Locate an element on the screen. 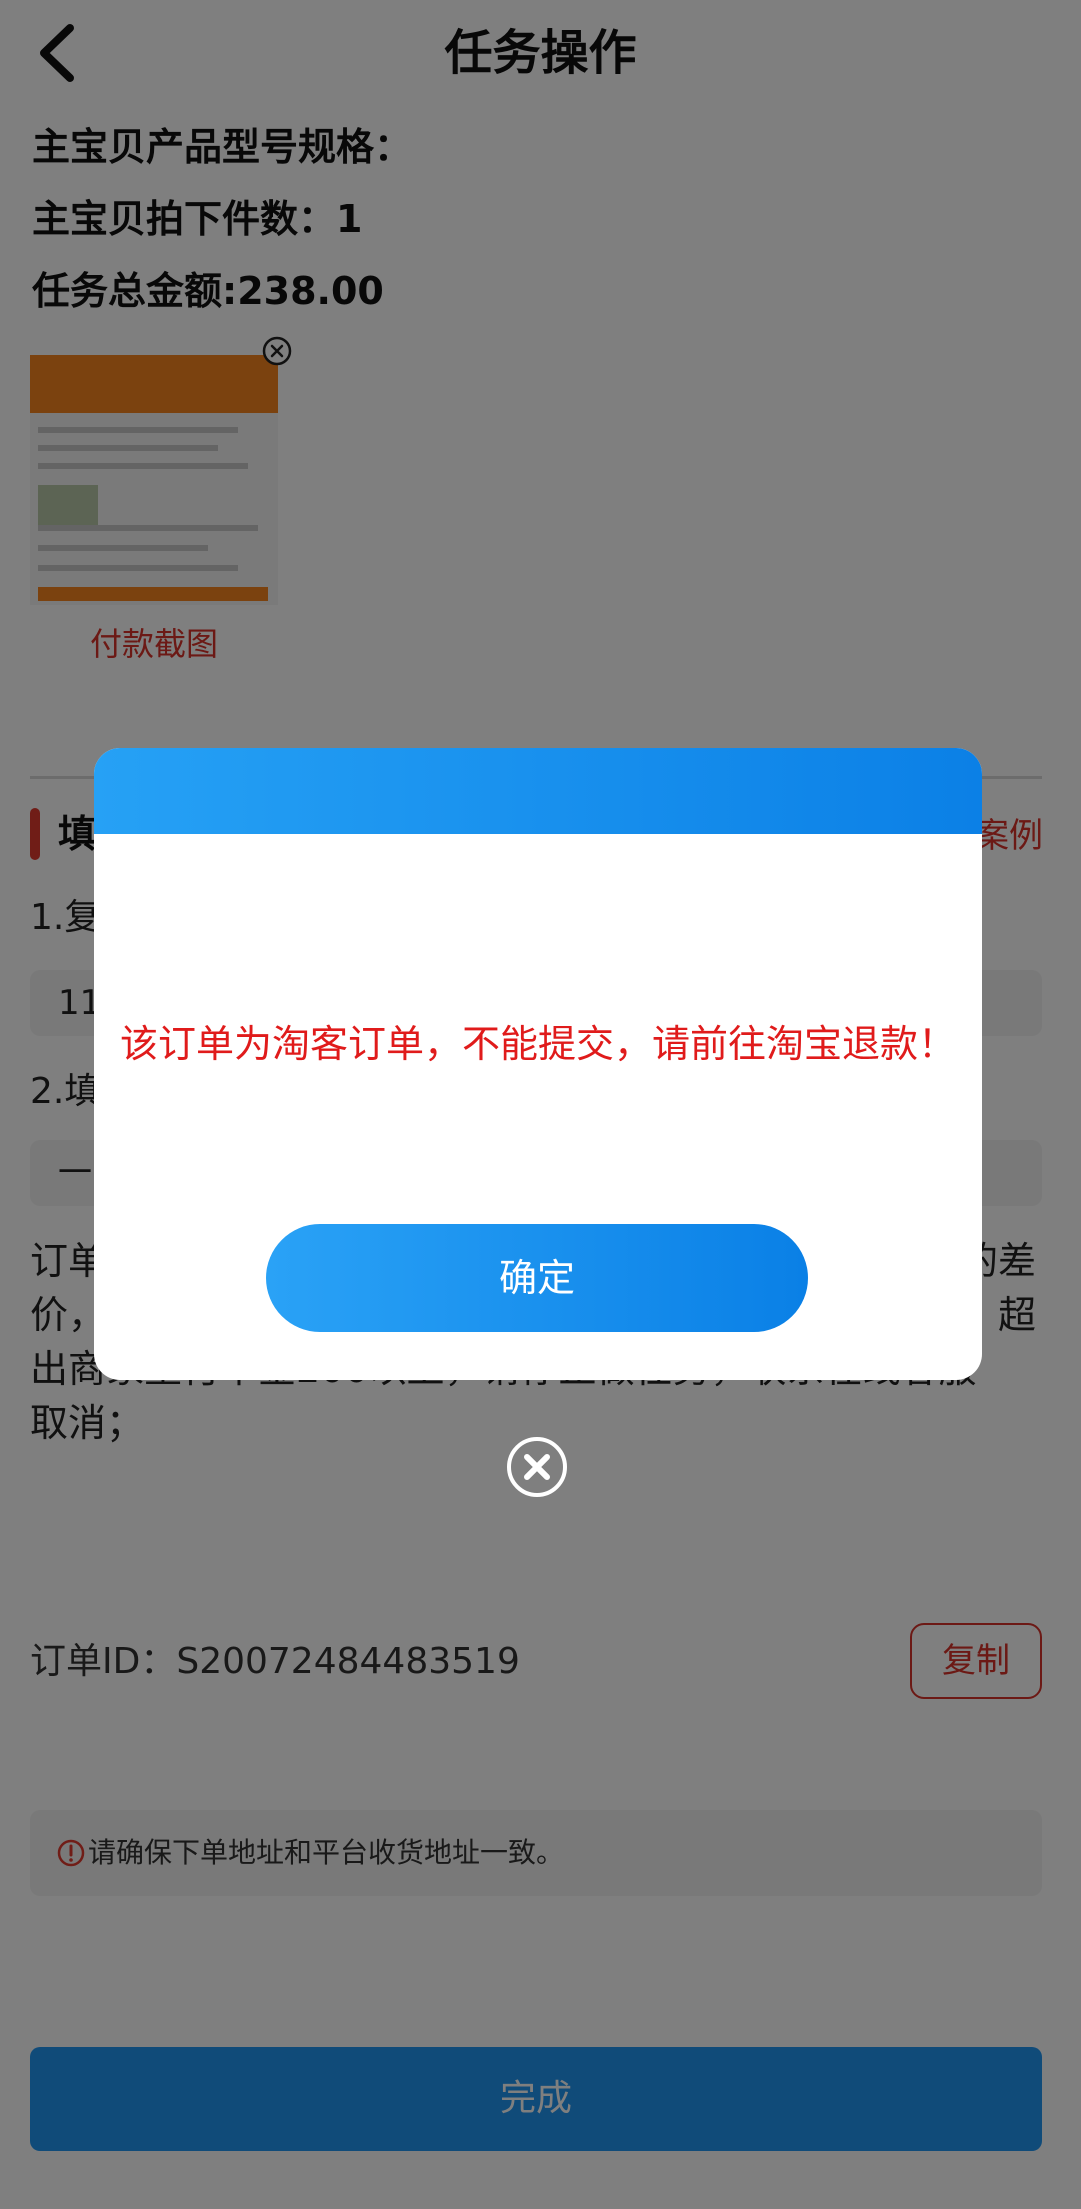 This screenshot has height=2209, width=1081. dialog-header is located at coordinates (538, 791).